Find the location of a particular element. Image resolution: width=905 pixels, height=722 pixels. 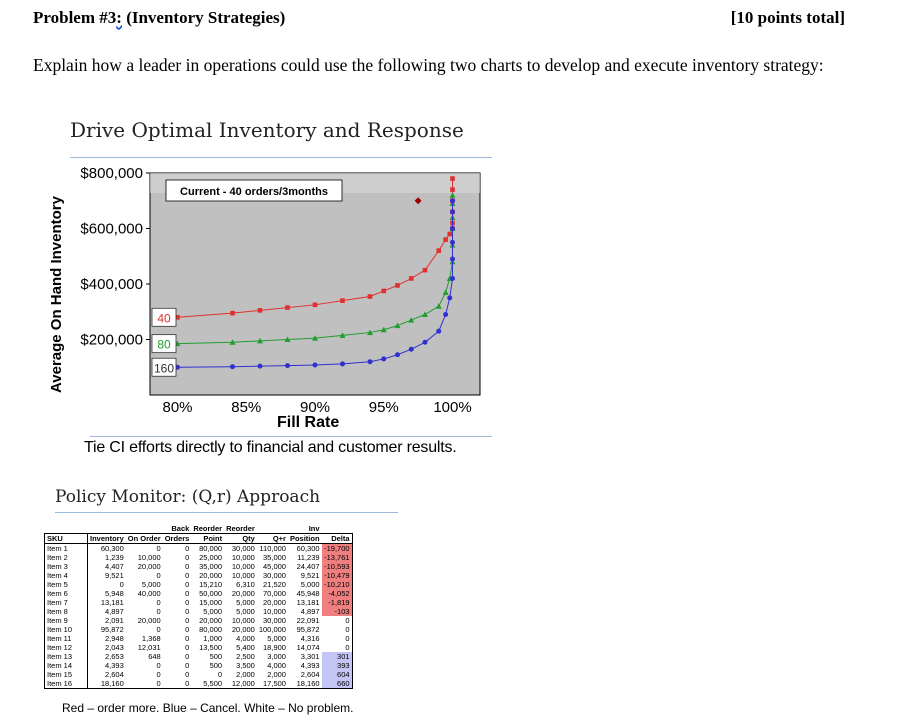

table-cell: 21,520 is located at coordinates (274, 584).